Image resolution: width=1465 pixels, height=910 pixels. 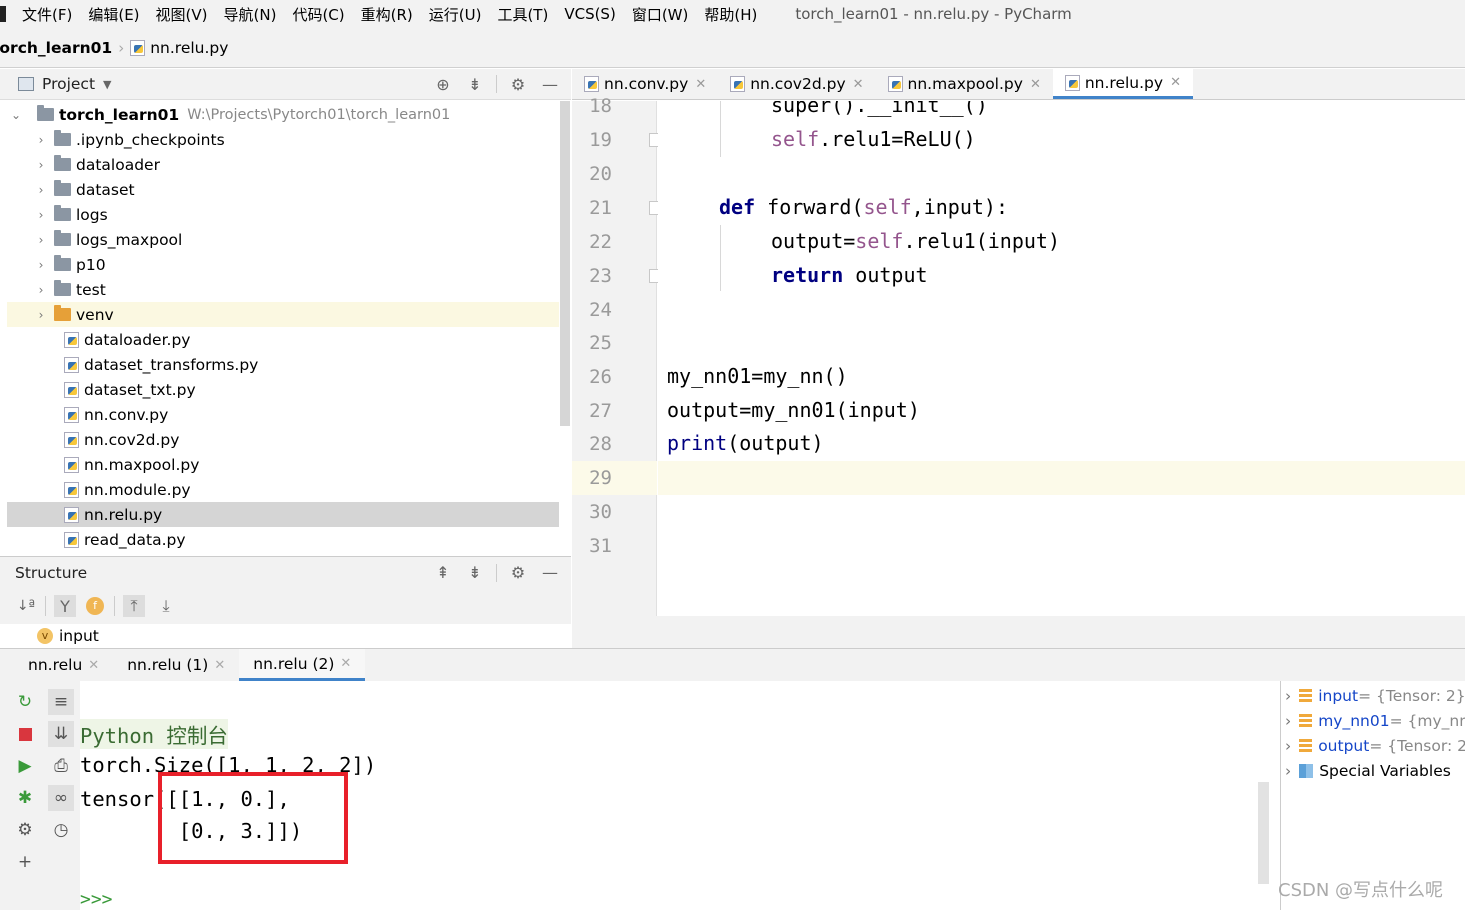 I want to click on soft-wrap-icon: ≡, so click(x=61, y=702).